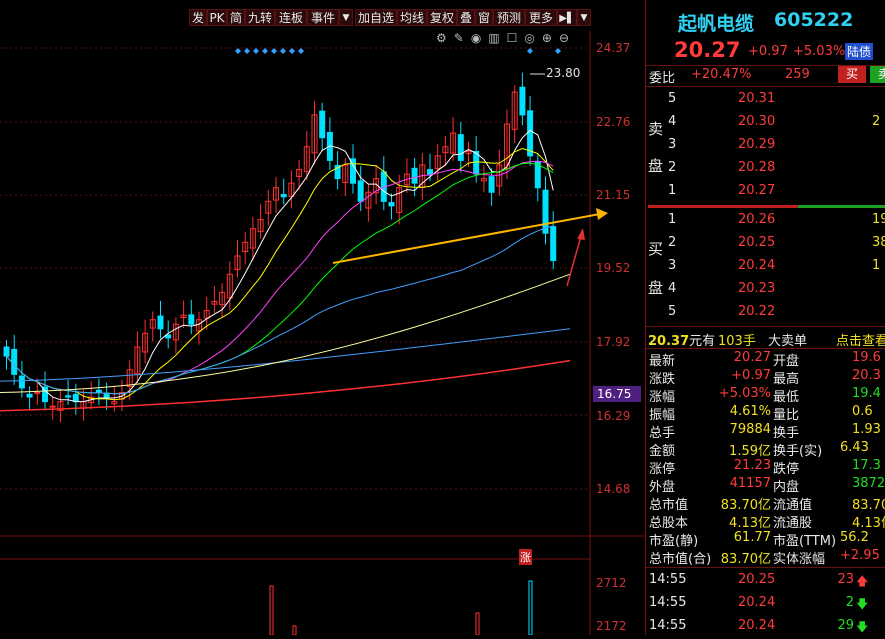 The height and width of the screenshot is (639, 885). What do you see at coordinates (786, 397) in the screenshot?
I see `stat-label: 最低` at bounding box center [786, 397].